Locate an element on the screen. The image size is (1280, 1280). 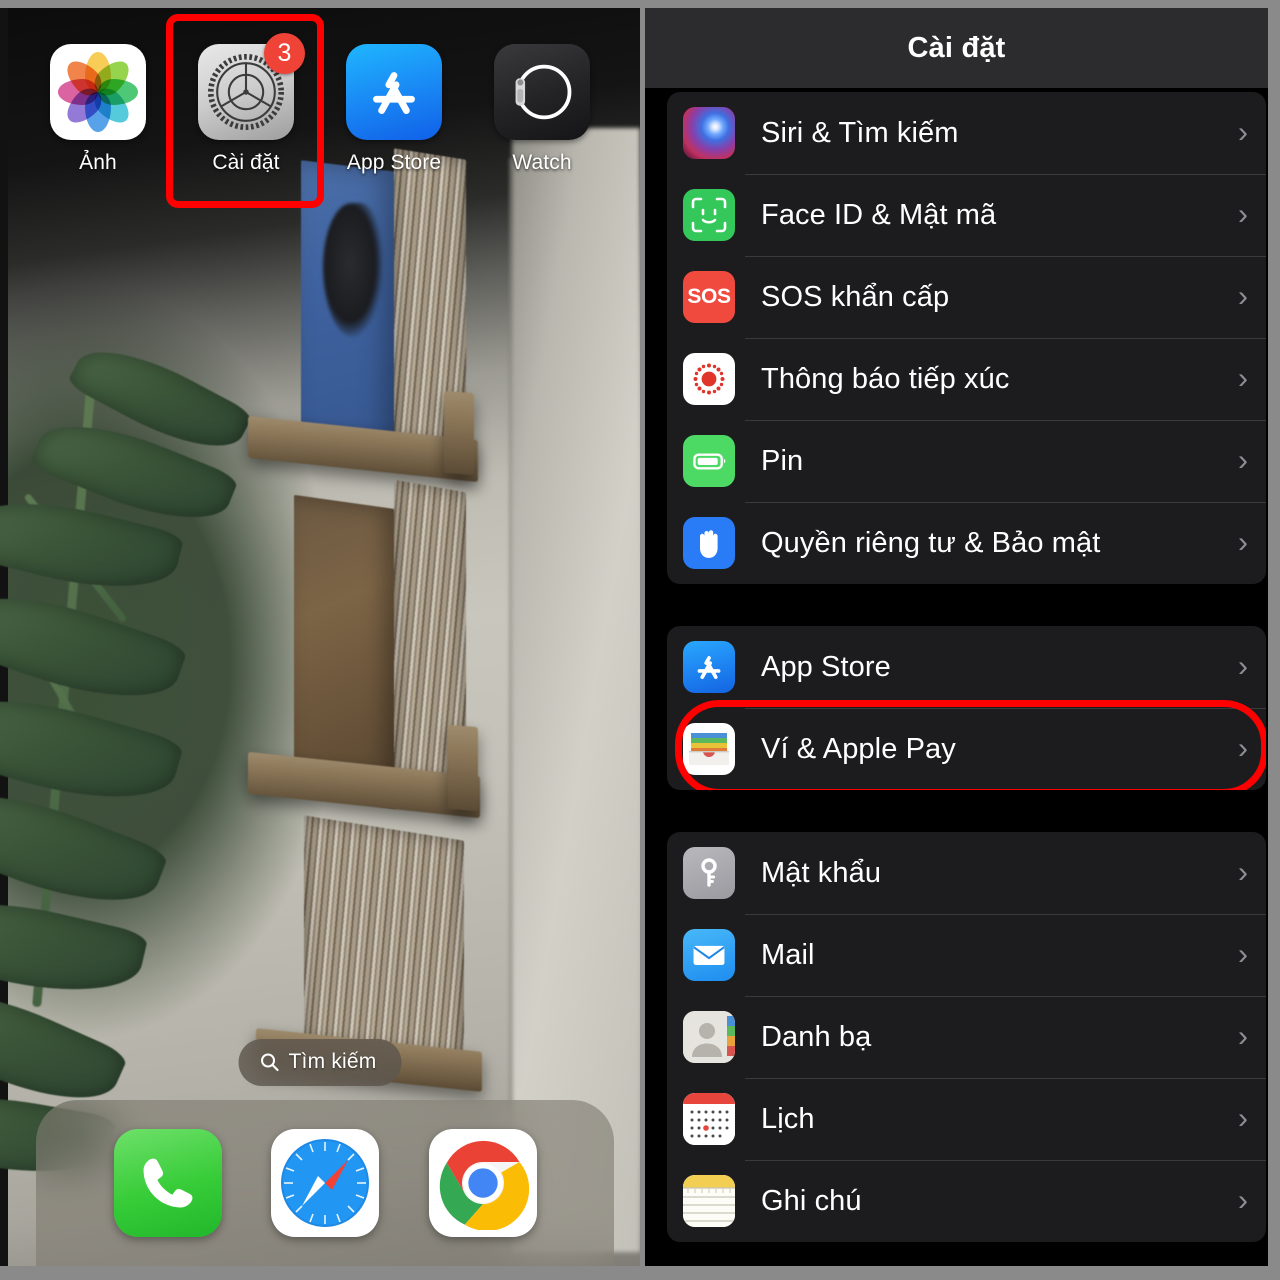
watch-icon is located at coordinates (542, 92).